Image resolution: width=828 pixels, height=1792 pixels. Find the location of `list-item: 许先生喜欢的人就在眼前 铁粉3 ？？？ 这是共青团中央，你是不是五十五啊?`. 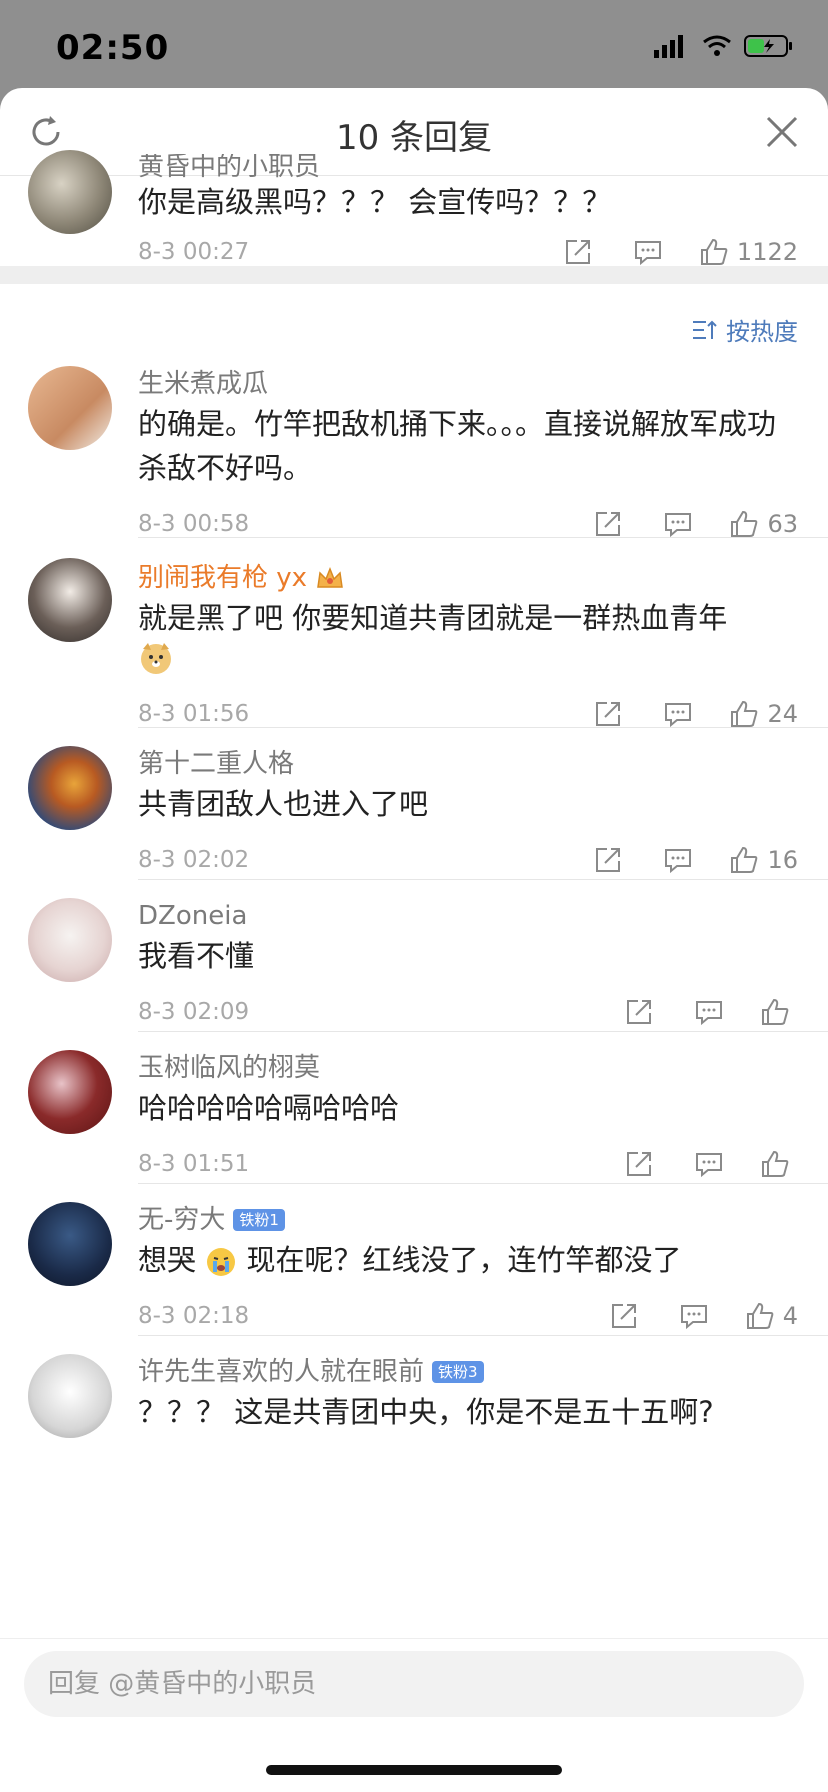

list-item: 许先生喜欢的人就在眼前 铁粉3 ？？？ 这是共青团中央，你是不是五十五啊? is located at coordinates (414, 1396).